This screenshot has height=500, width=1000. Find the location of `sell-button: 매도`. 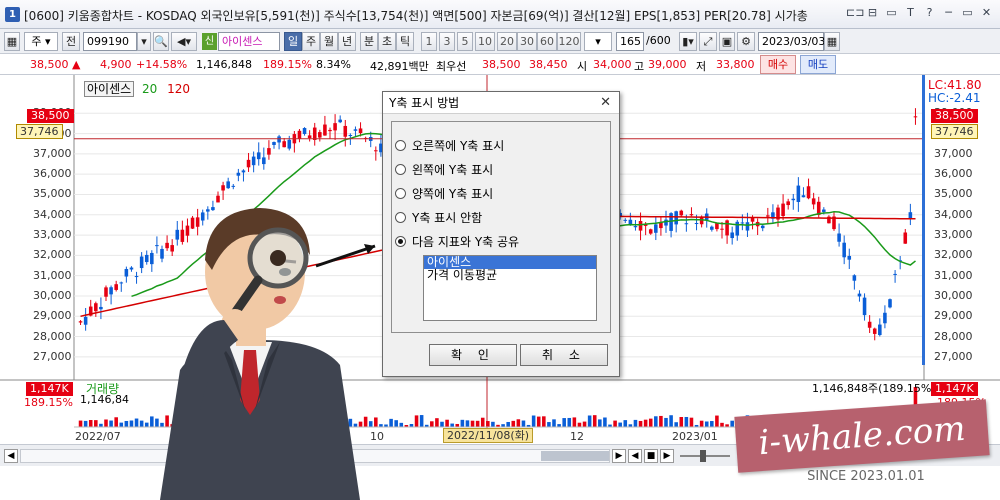

sell-button: 매도 is located at coordinates (818, 64).